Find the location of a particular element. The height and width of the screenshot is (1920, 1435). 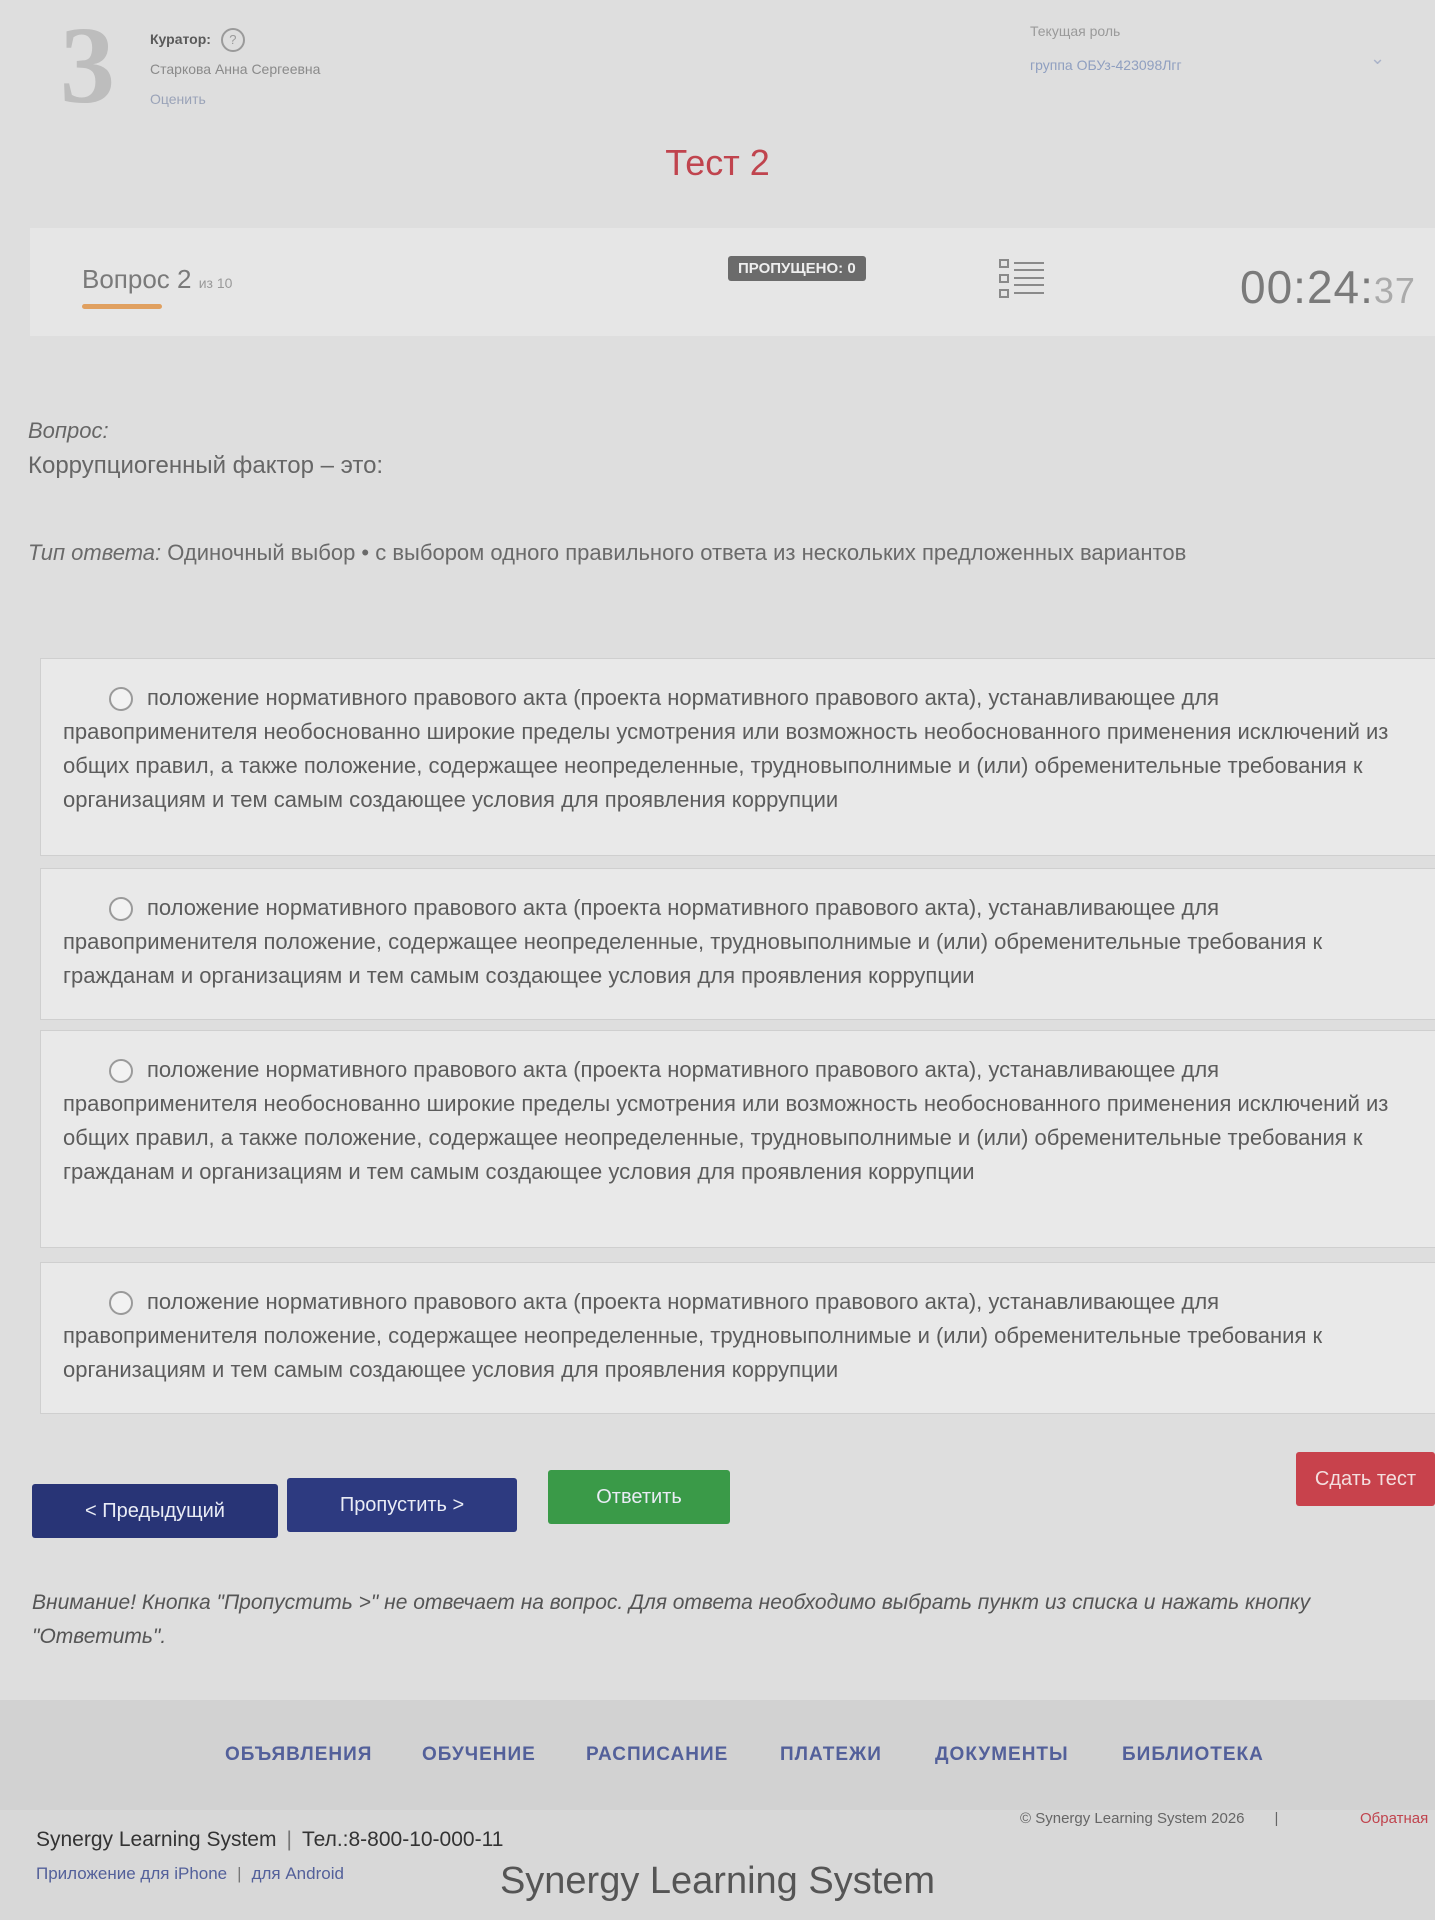

nav-library: БИБЛИОТЕКА is located at coordinates (1193, 1755).